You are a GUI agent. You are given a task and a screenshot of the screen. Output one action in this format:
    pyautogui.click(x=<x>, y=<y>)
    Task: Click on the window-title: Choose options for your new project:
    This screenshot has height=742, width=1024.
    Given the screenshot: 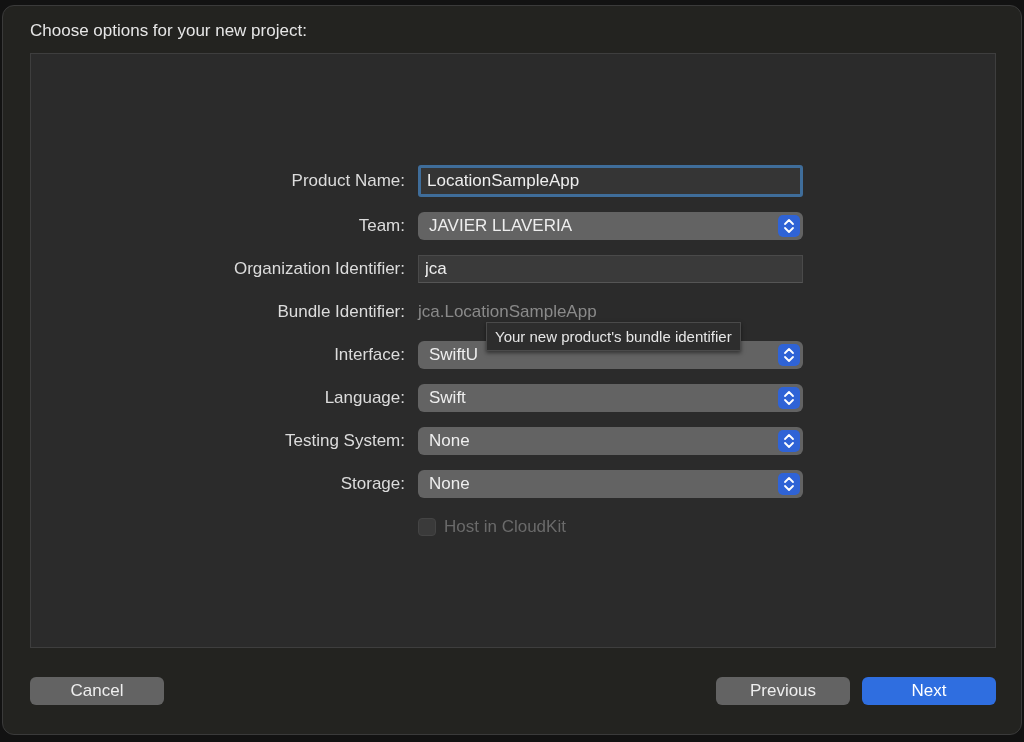 What is the action you would take?
    pyautogui.click(x=169, y=29)
    